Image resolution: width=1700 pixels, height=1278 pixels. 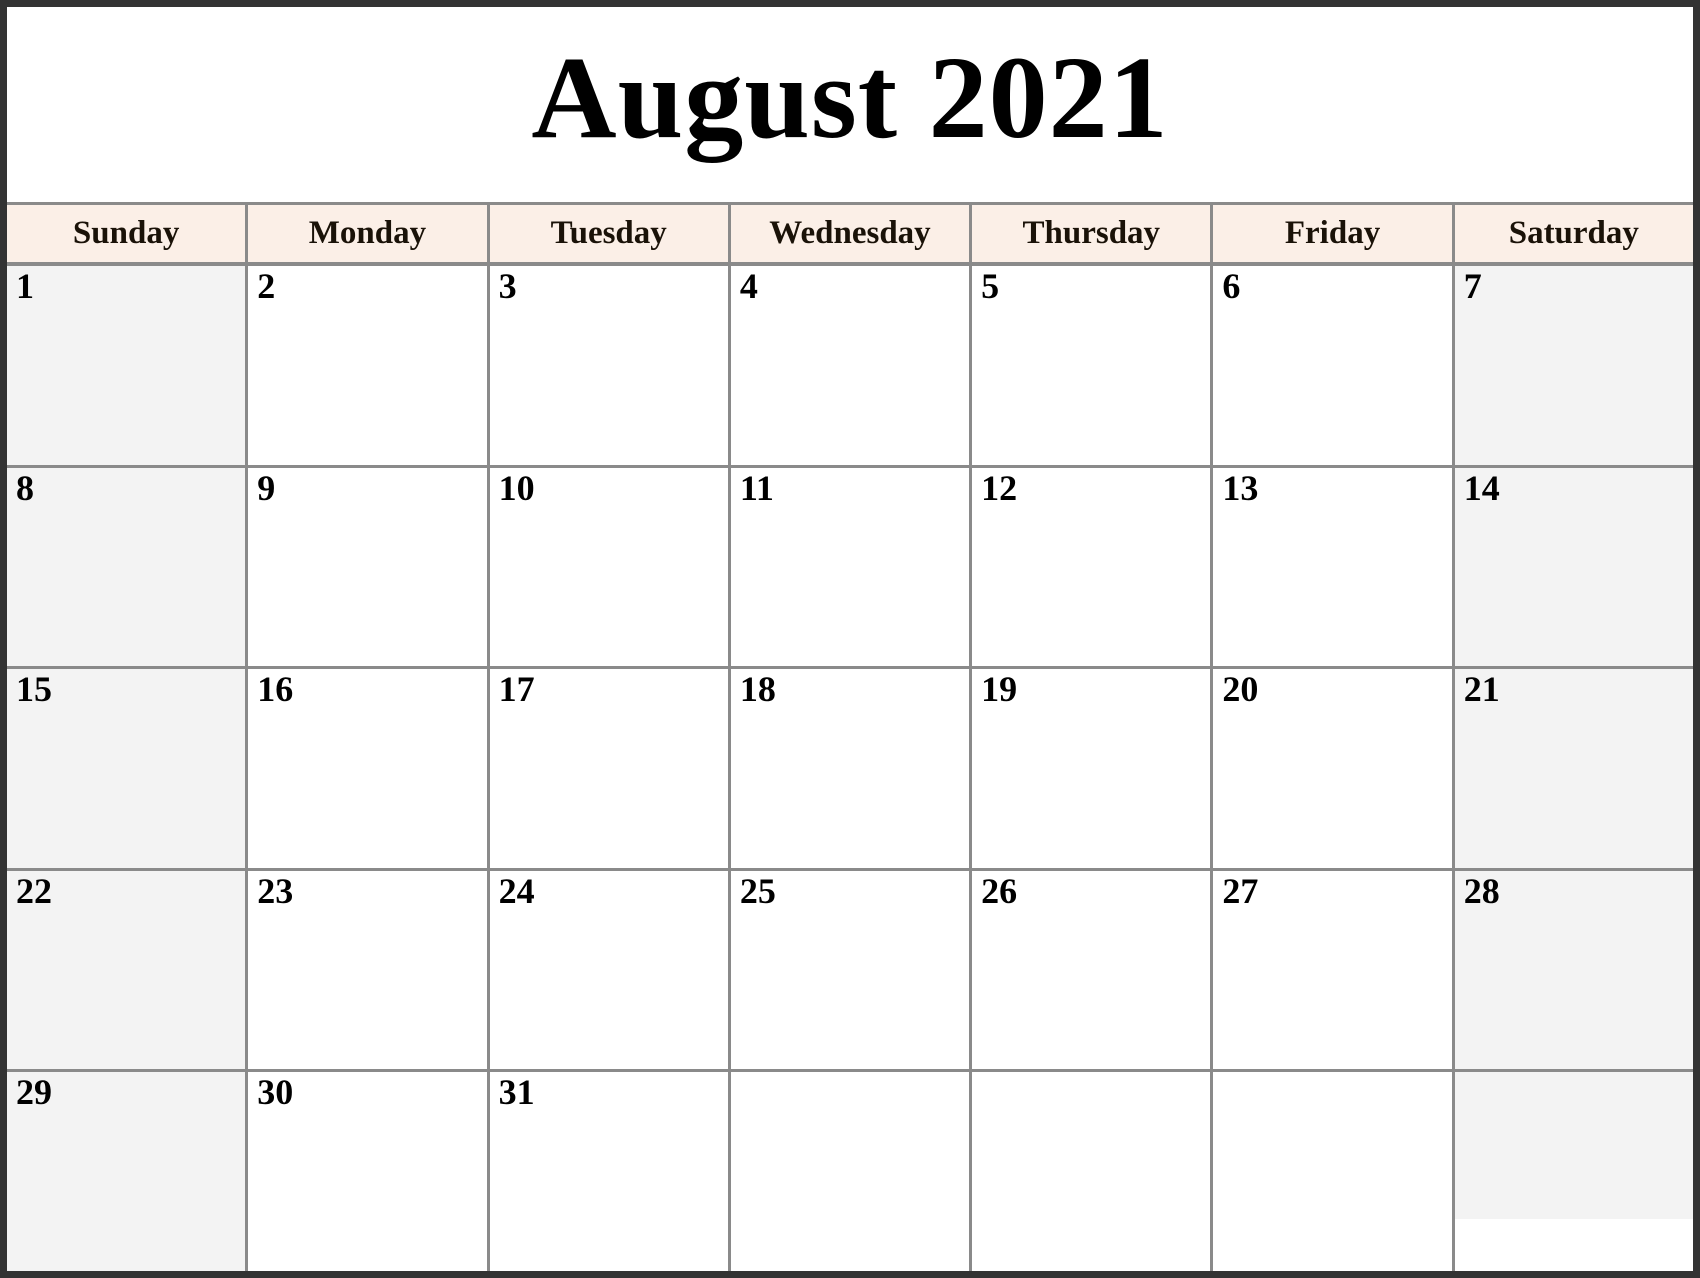 What do you see at coordinates (516, 487) in the screenshot?
I see `day-number: 10` at bounding box center [516, 487].